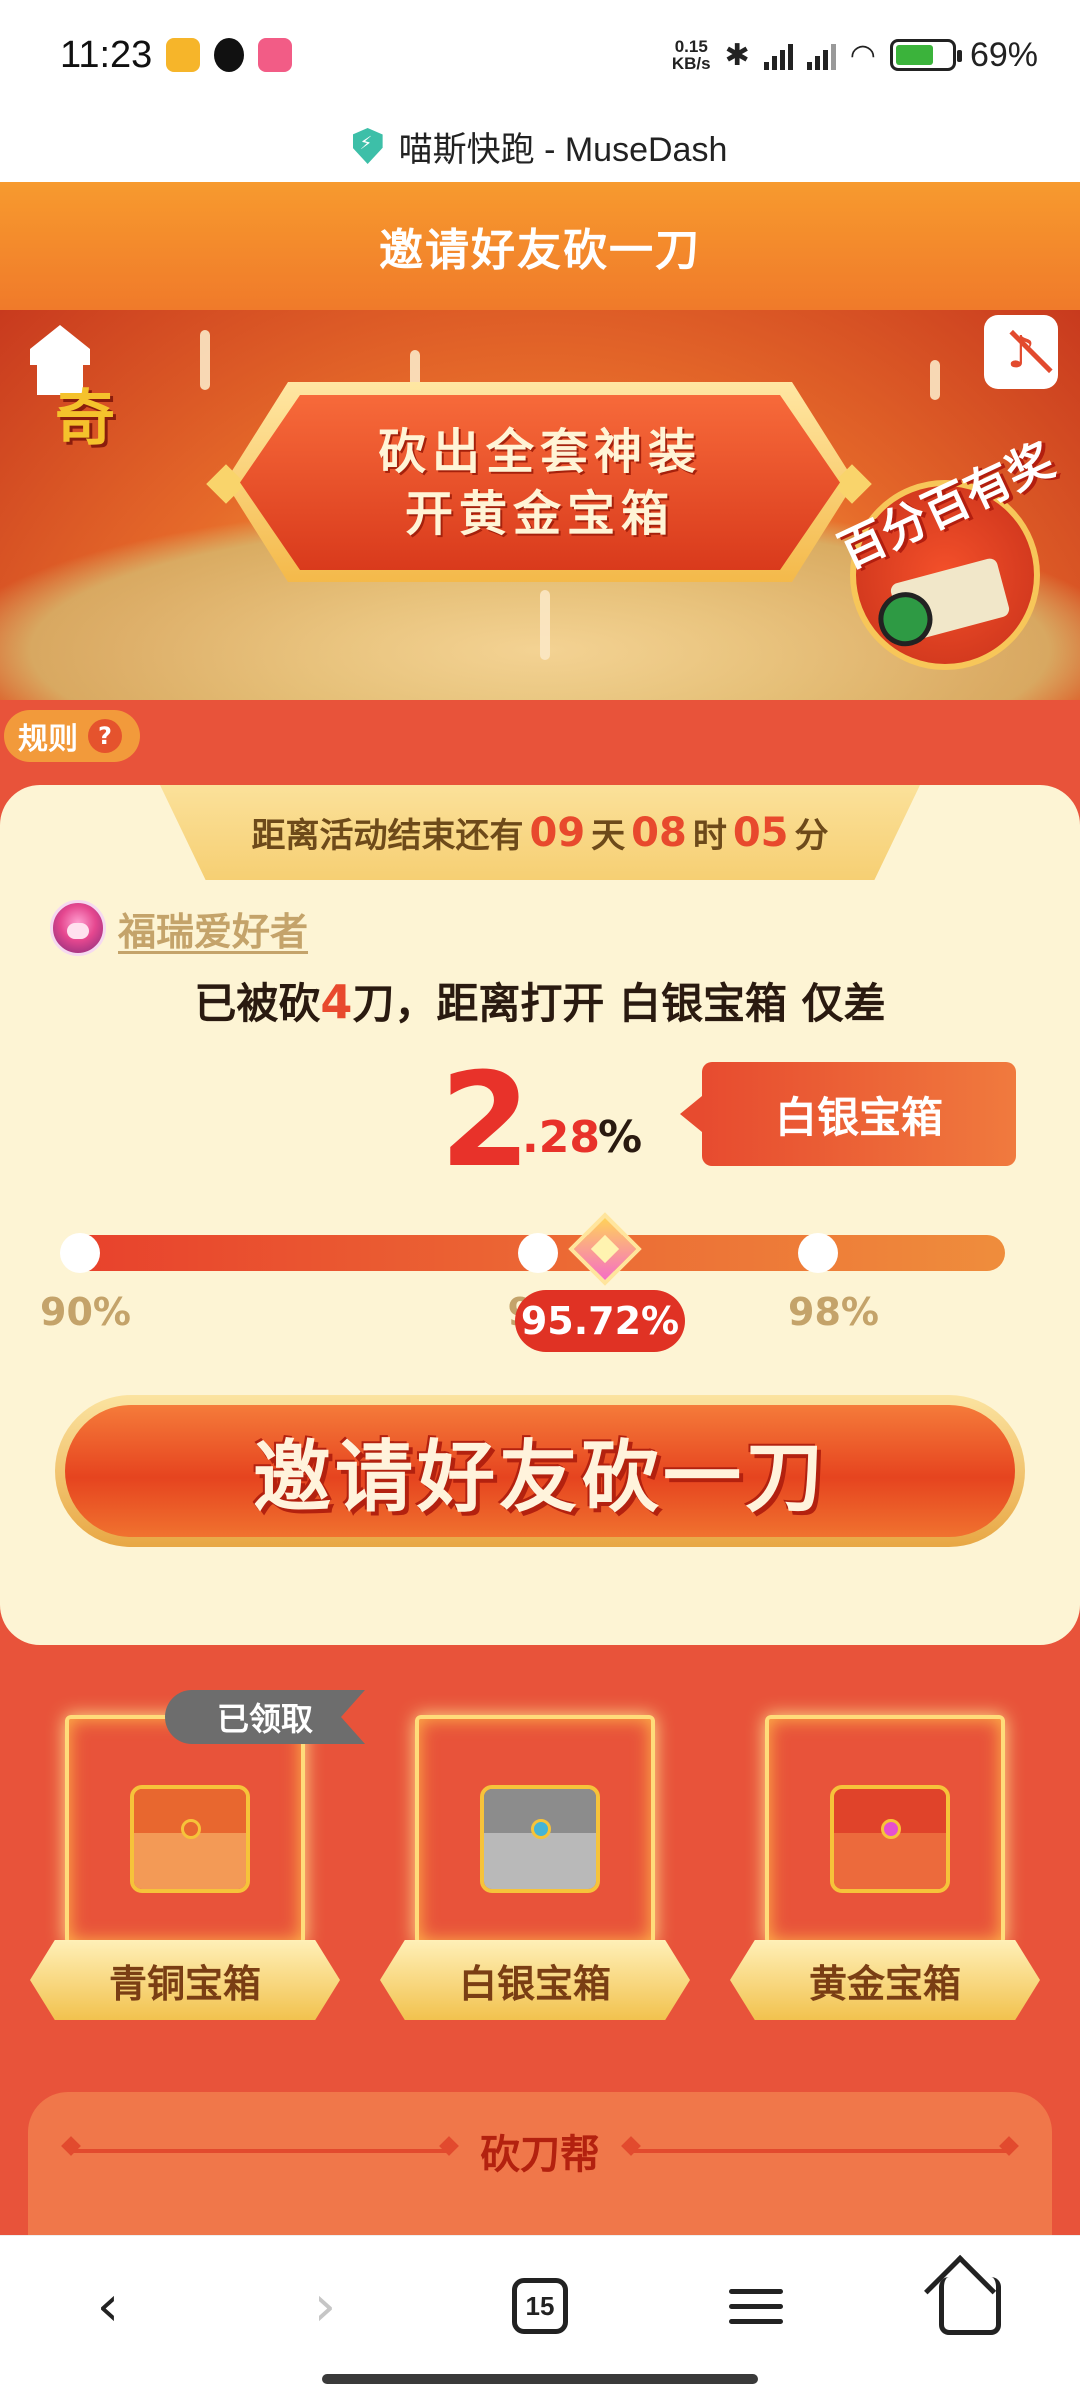  What do you see at coordinates (367, 146) in the screenshot?
I see `security-shield-icon` at bounding box center [367, 146].